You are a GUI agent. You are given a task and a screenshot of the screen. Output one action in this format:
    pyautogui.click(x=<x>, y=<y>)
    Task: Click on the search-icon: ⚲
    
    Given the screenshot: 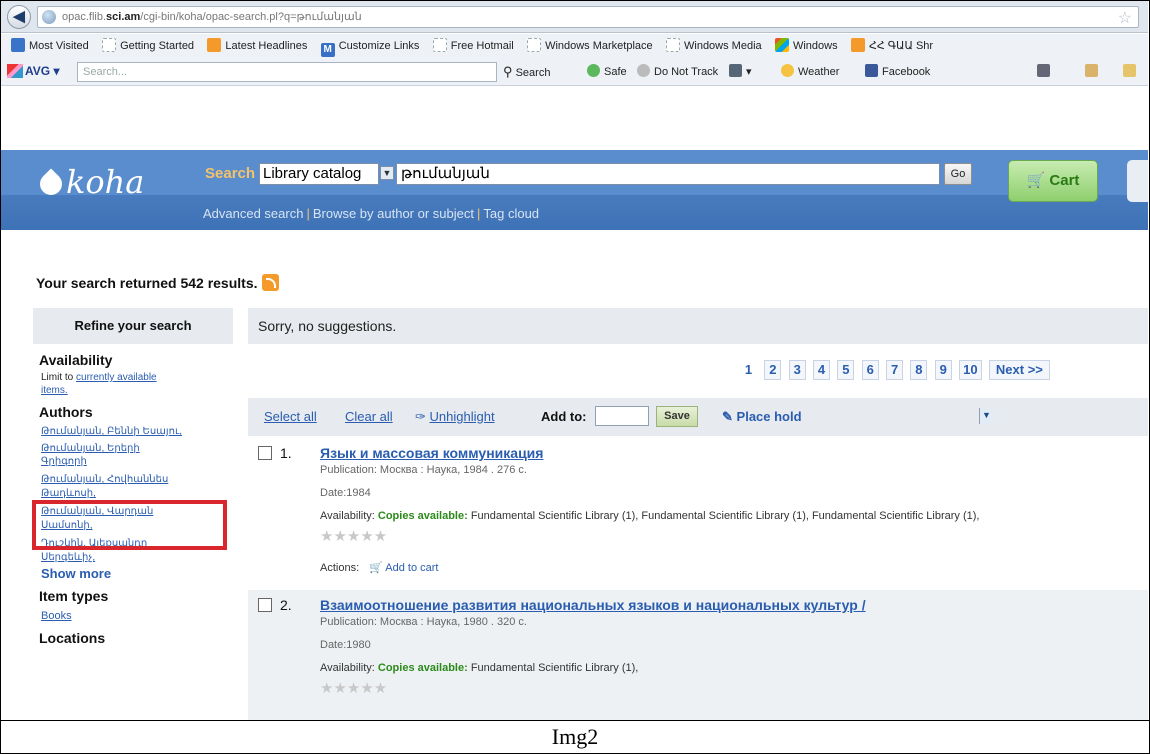 What is the action you would take?
    pyautogui.click(x=508, y=71)
    